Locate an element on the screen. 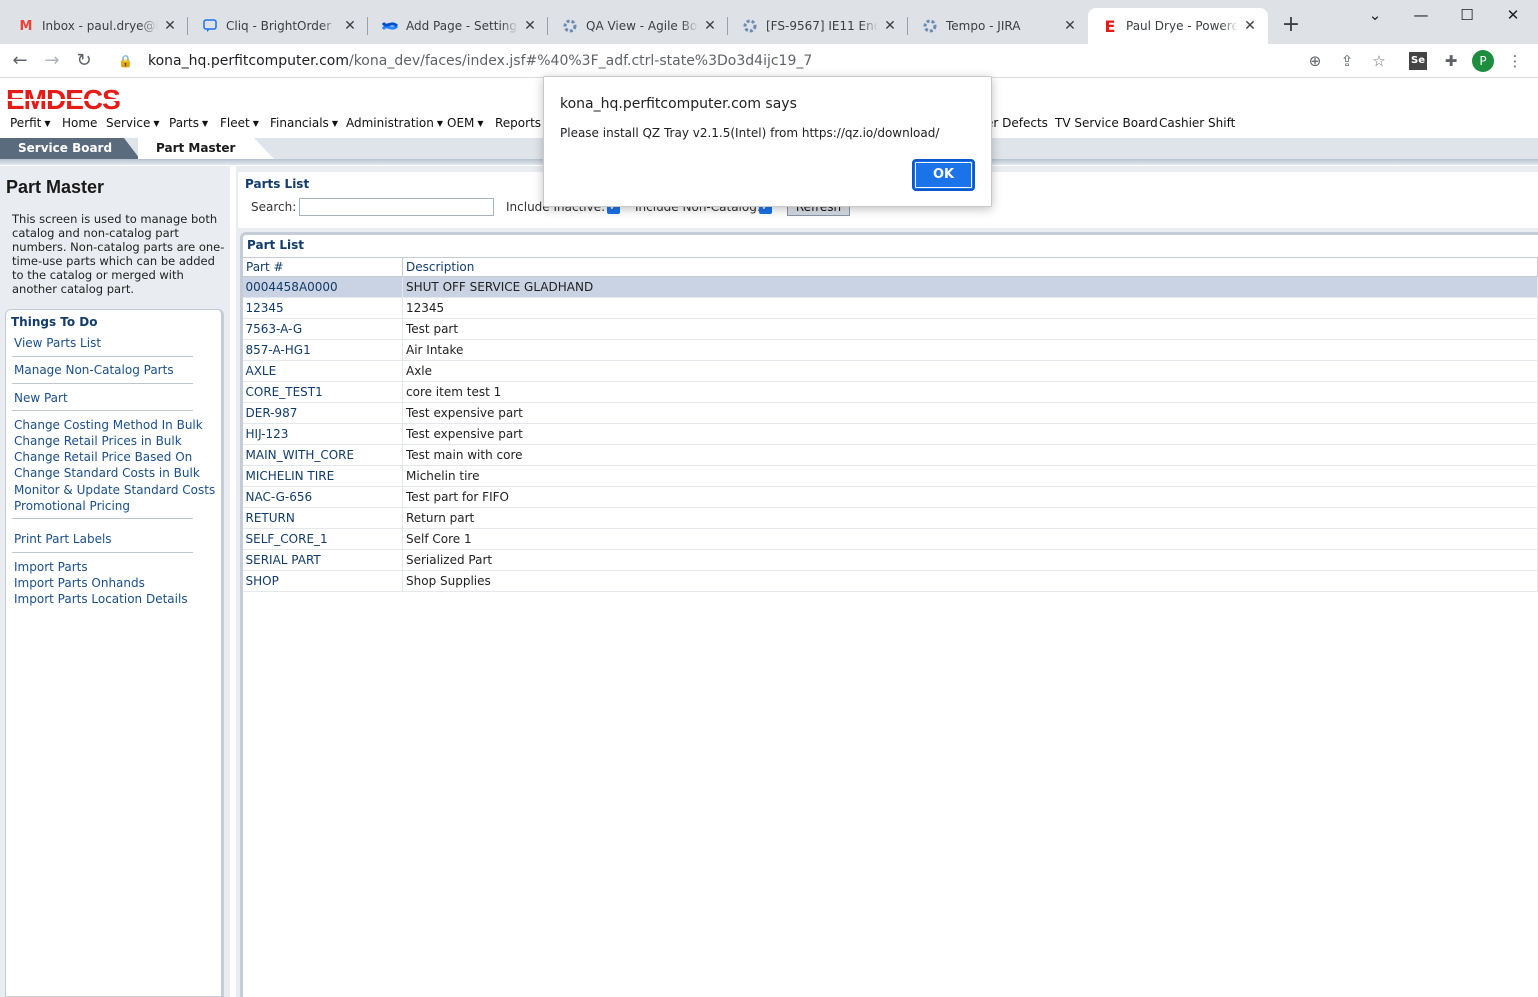 This screenshot has height=997, width=1538. part-number-cell: AXLE is located at coordinates (322, 371).